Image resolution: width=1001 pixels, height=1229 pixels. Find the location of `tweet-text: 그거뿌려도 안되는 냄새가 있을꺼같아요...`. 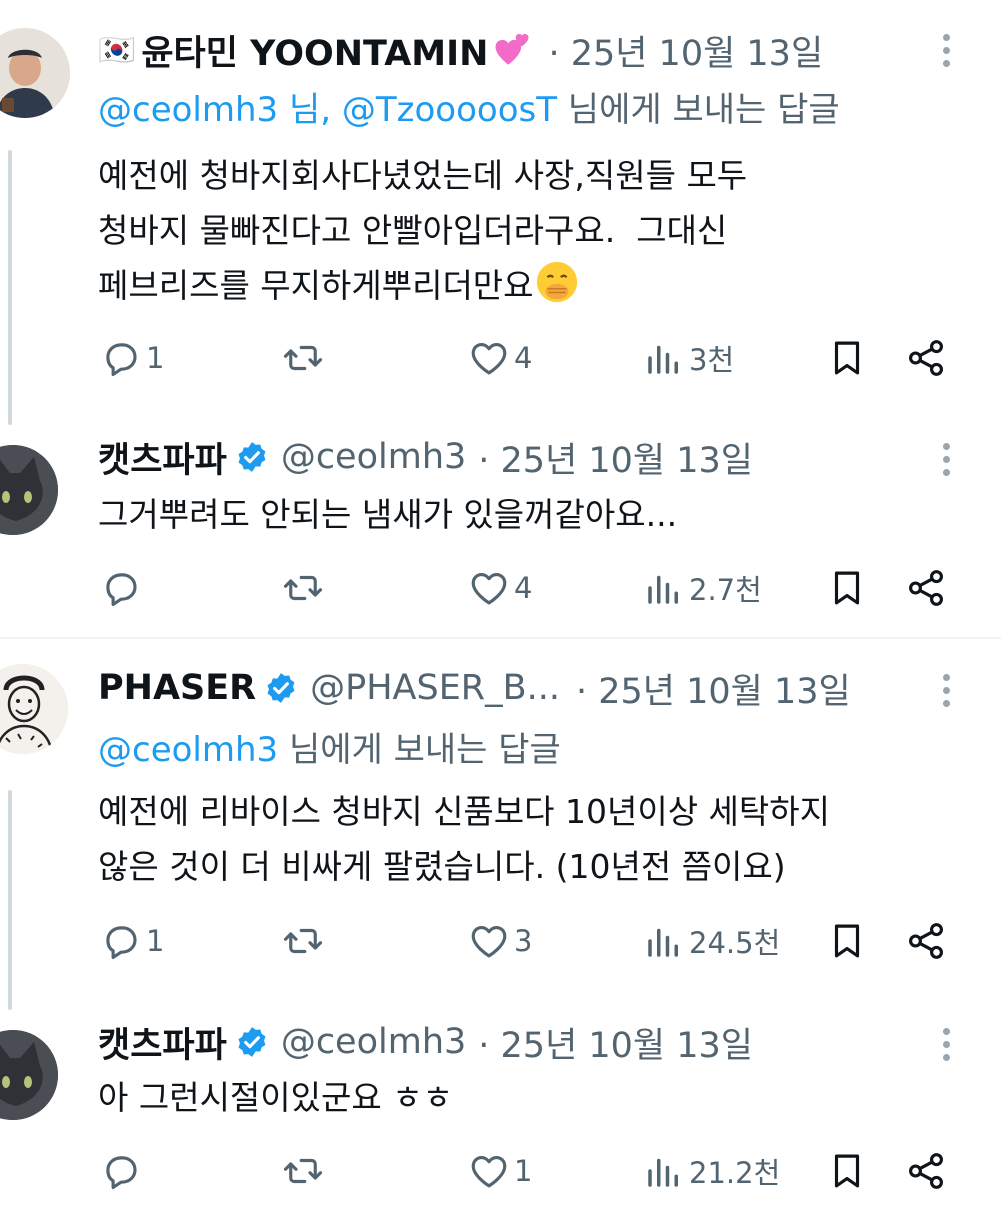

tweet-text: 그거뿌려도 안되는 냄새가 있을꺼같아요... is located at coordinates (388, 514).